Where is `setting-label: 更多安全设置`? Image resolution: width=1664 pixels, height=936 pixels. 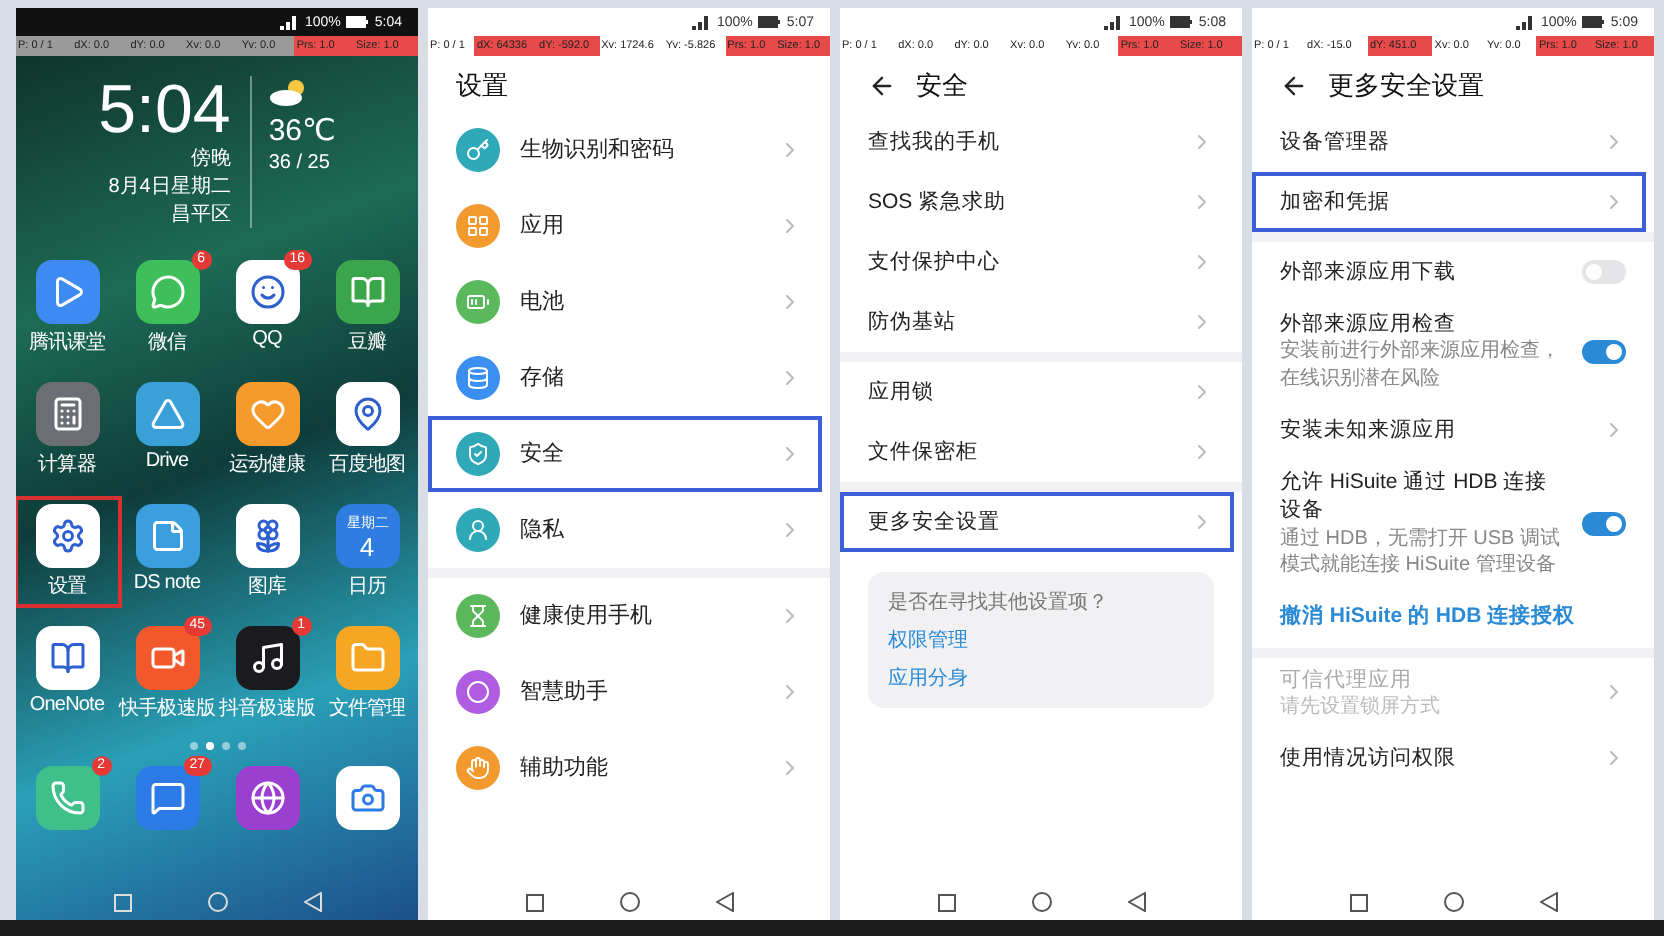 setting-label: 更多安全设置 is located at coordinates (935, 522).